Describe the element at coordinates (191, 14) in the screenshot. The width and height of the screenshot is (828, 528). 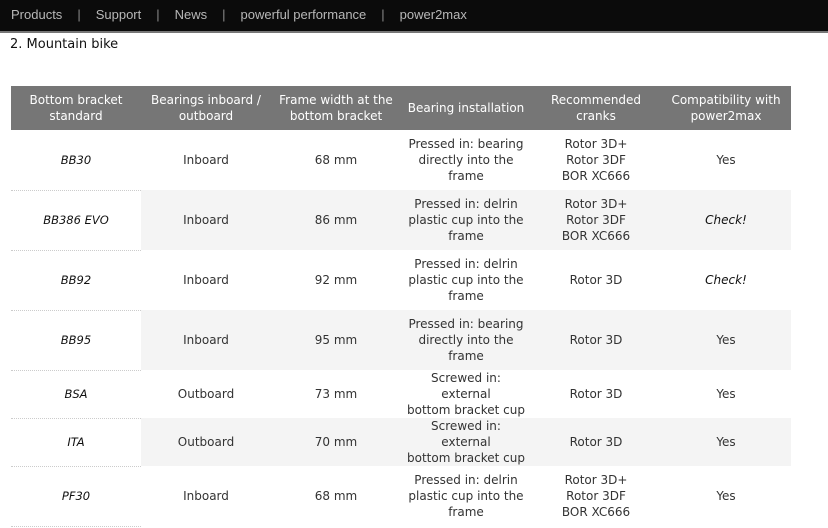
I see `nav-link-news: News` at that location.